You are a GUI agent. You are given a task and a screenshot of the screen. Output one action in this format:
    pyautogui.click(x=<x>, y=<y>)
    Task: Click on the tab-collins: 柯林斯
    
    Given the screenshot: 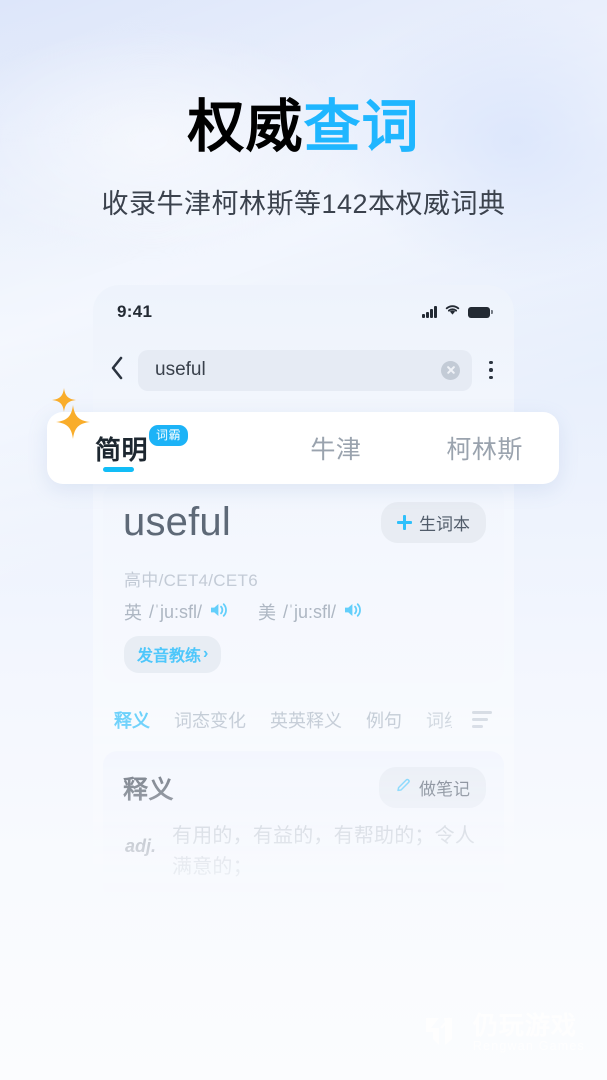 What is the action you would take?
    pyautogui.click(x=484, y=448)
    